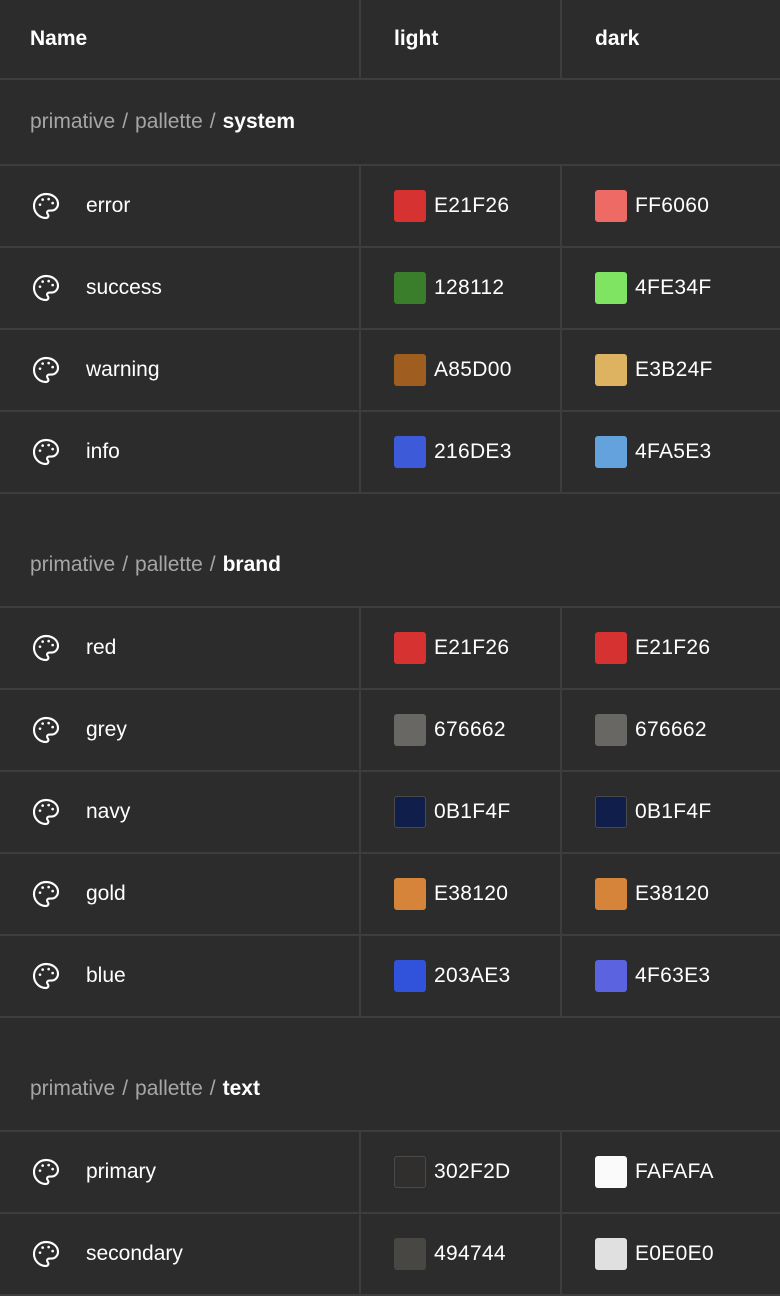  I want to click on value-cell-dark: FAFAFA, so click(671, 1172).